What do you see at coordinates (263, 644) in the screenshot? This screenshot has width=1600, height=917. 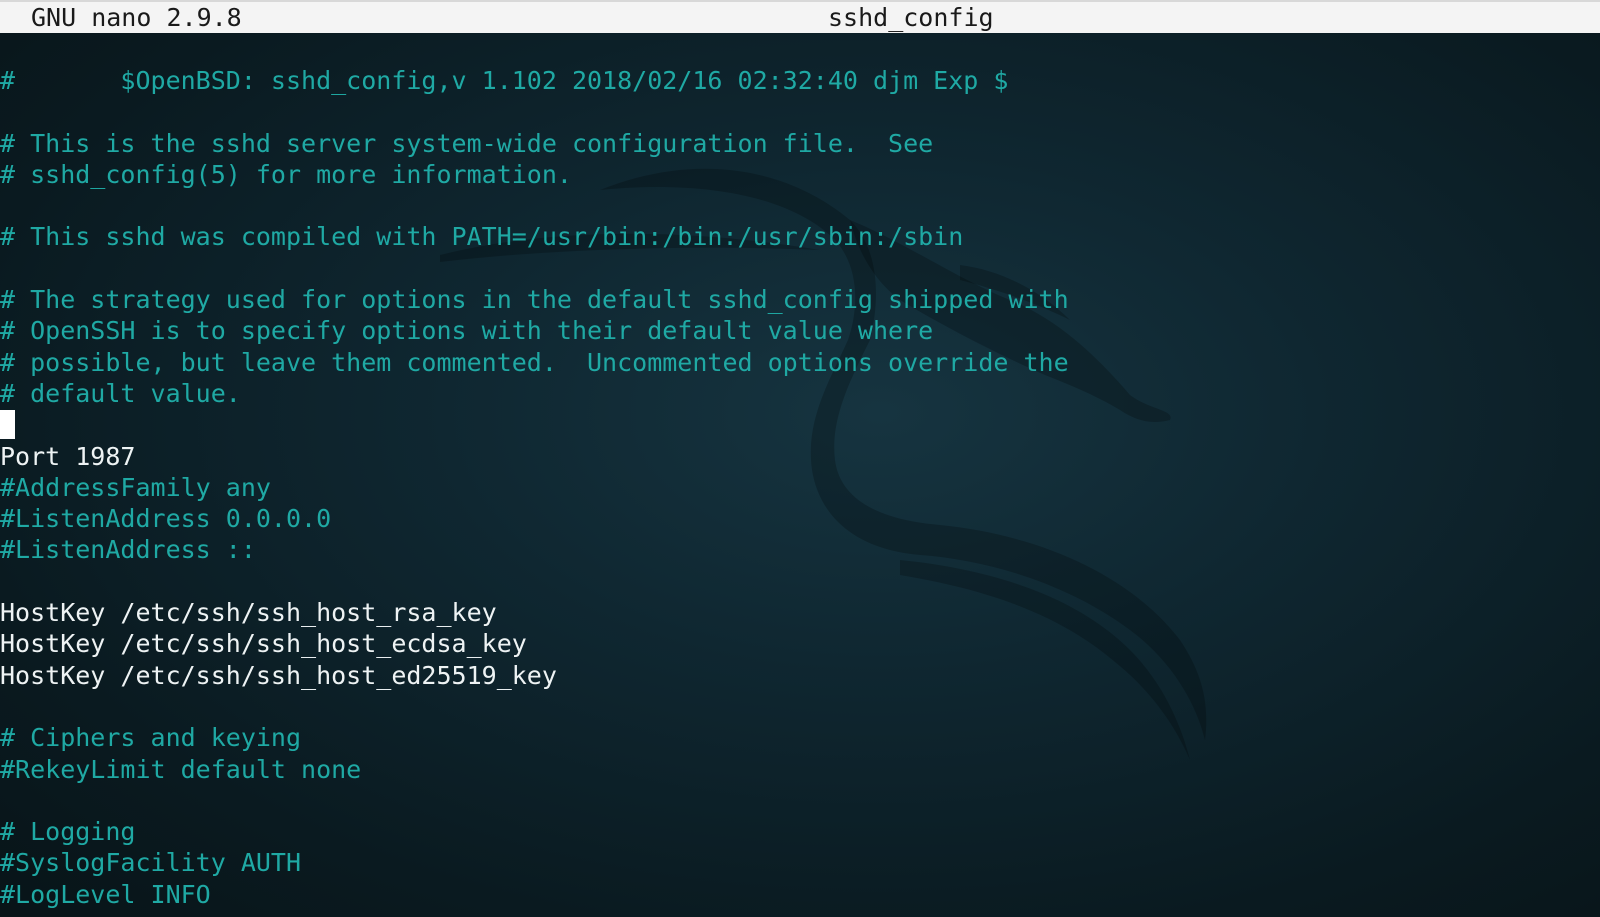 I see `config-directive-line: HostKey /etc/ssh/ssh_host_ecdsa_key` at bounding box center [263, 644].